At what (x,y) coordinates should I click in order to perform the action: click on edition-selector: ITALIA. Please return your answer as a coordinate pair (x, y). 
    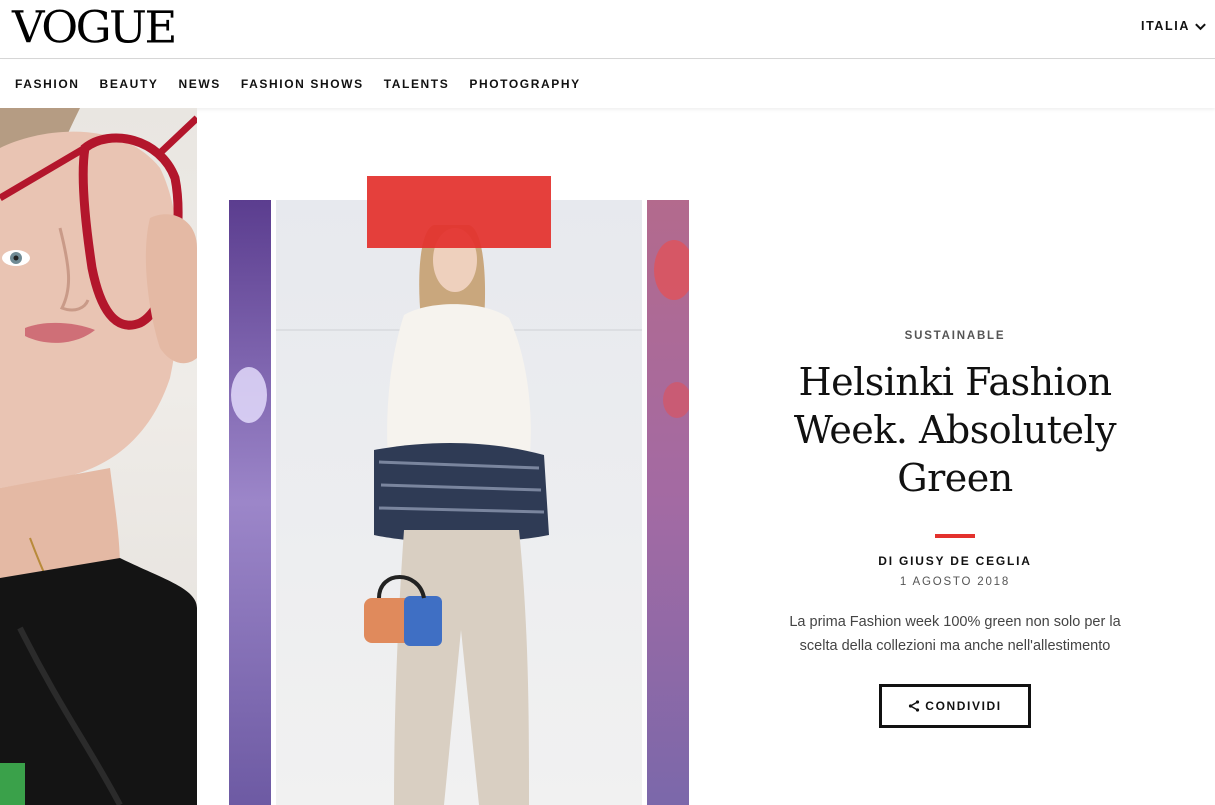
    Looking at the image, I should click on (1174, 26).